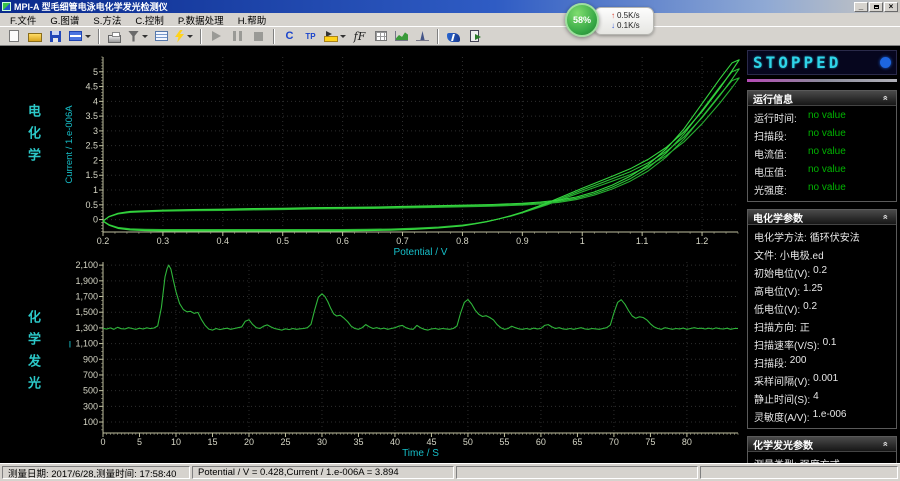 The height and width of the screenshot is (481, 900). I want to click on panel-row: 高电位(V): 1.25, so click(822, 290).